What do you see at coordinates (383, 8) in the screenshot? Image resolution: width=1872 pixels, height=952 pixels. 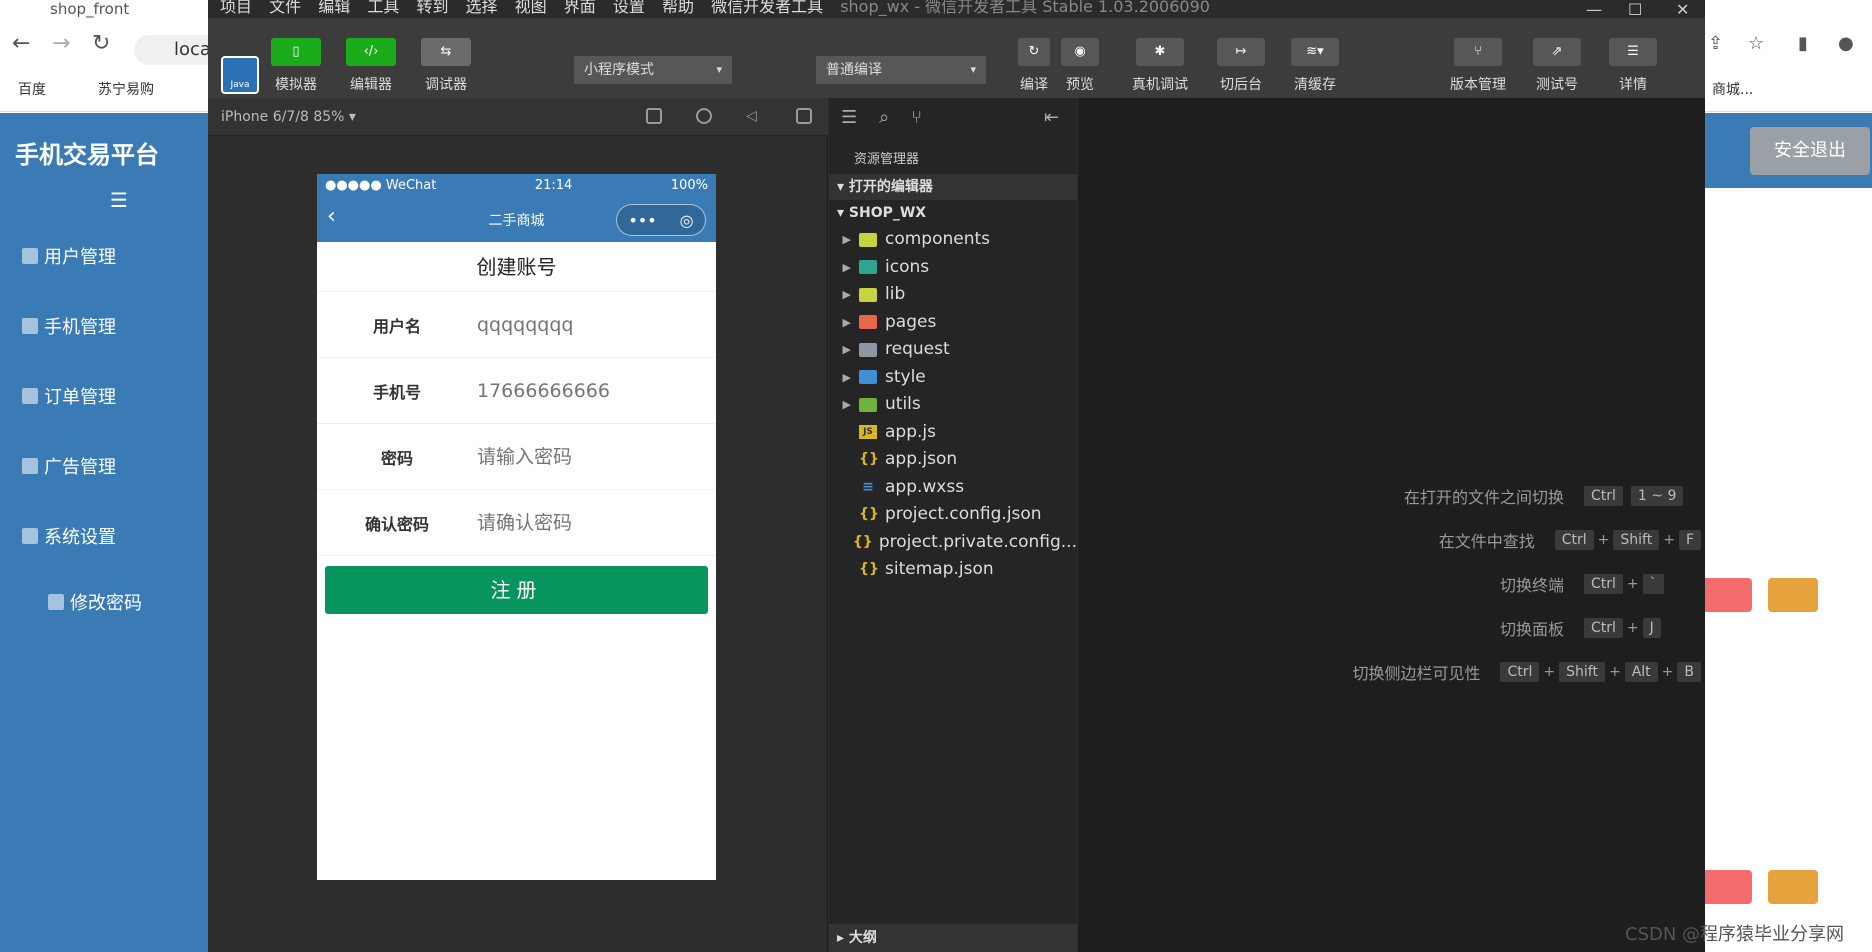 I see `menu-tools: 工具` at bounding box center [383, 8].